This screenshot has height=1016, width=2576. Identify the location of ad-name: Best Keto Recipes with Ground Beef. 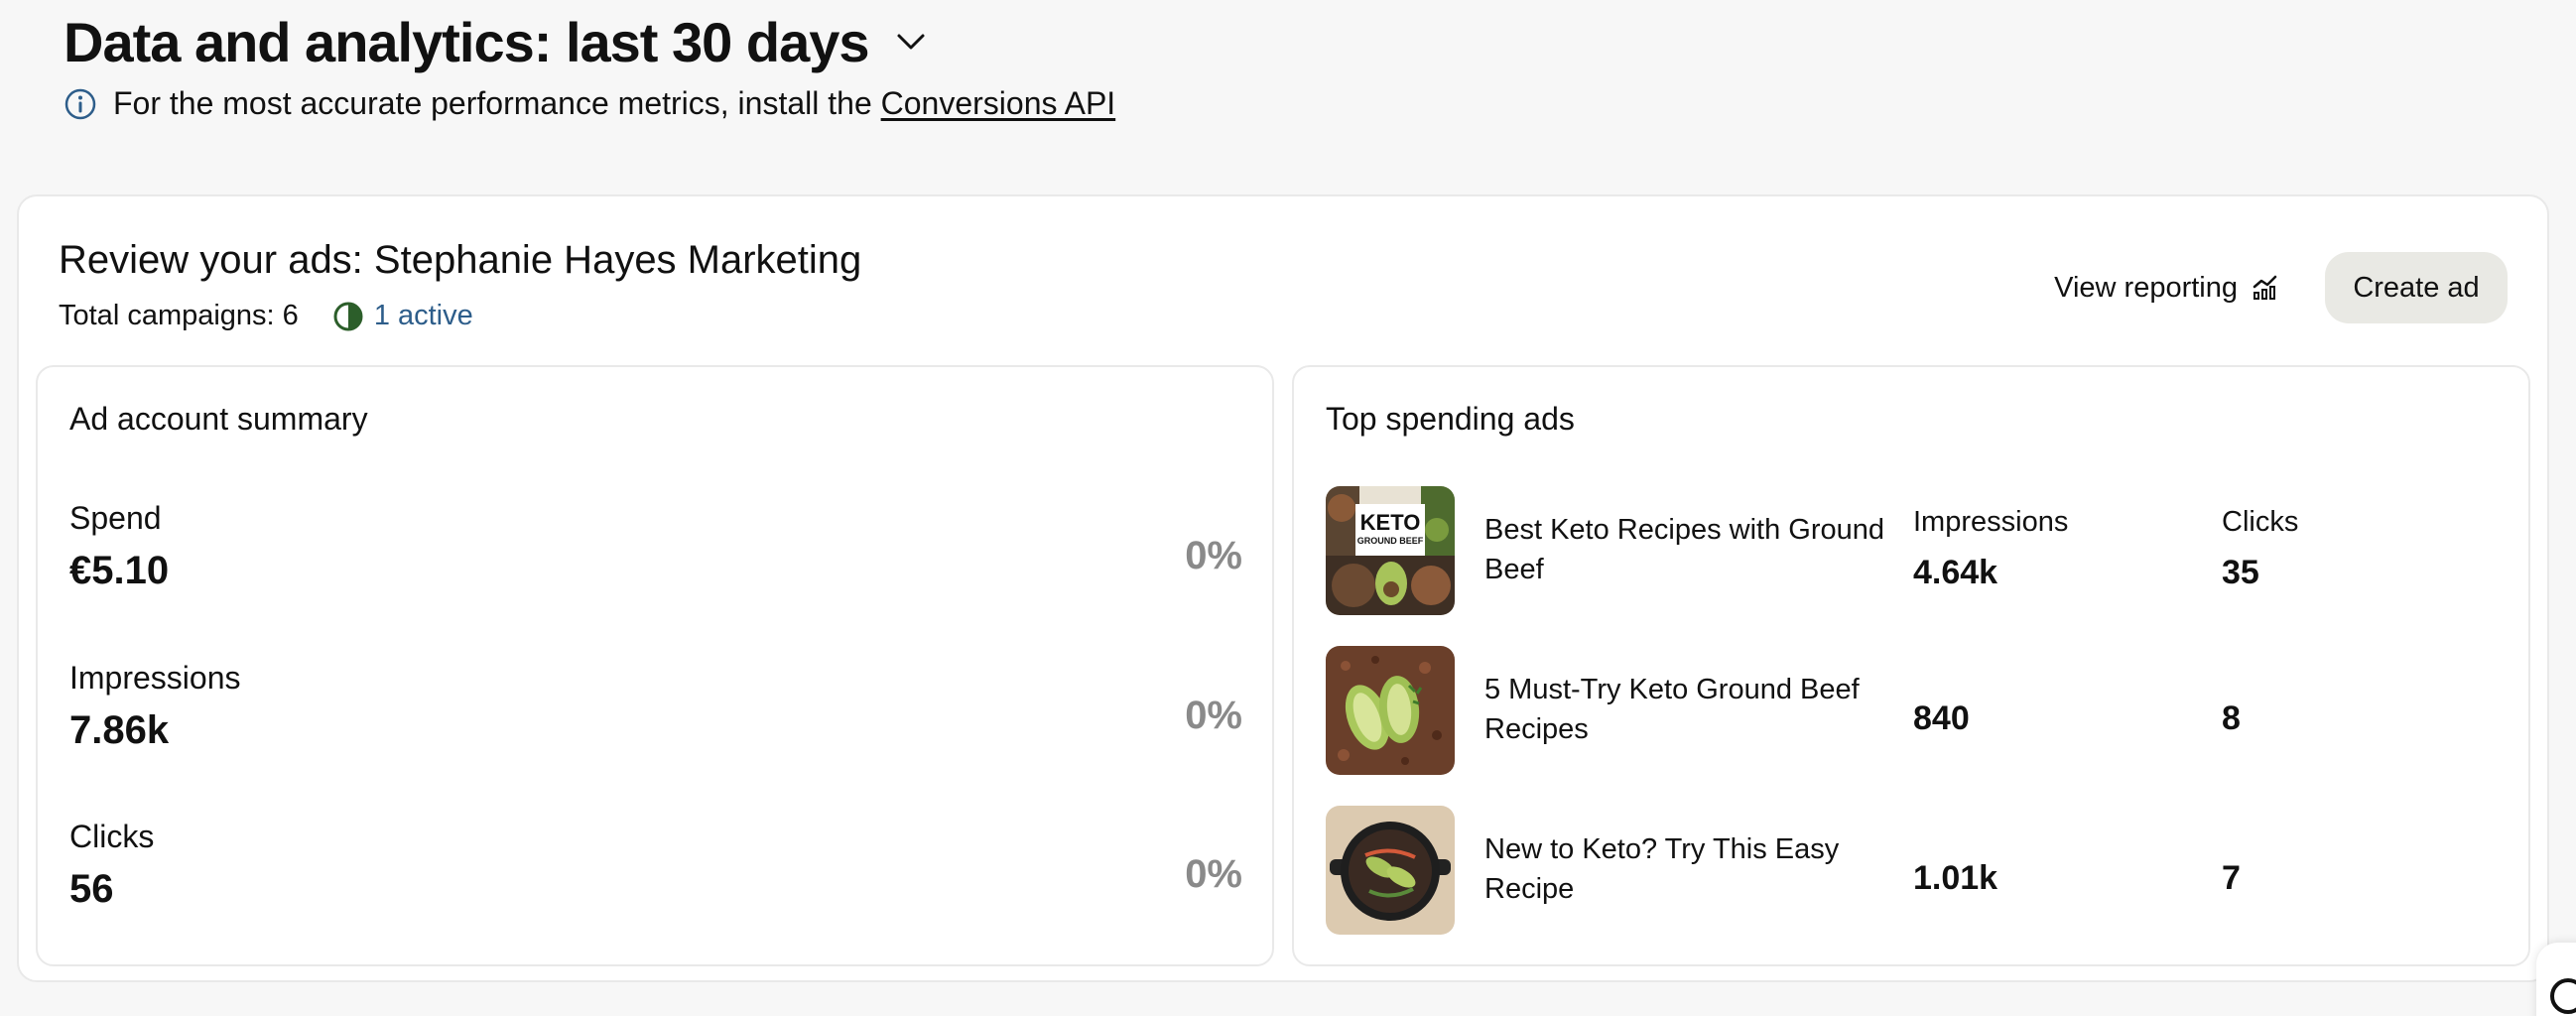
(1693, 549).